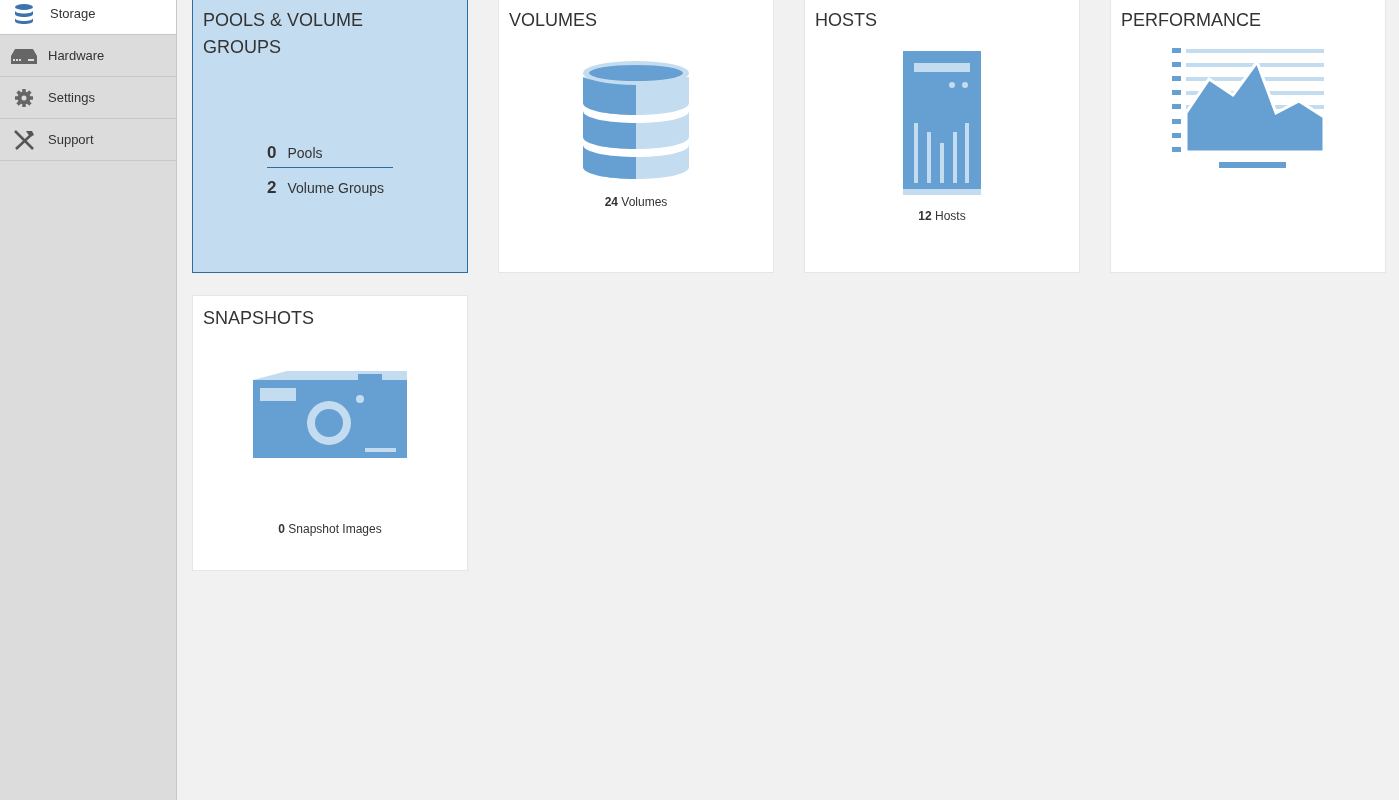 The height and width of the screenshot is (800, 1399). I want to click on tile-summary: 0 Snapshot Images, so click(330, 529).